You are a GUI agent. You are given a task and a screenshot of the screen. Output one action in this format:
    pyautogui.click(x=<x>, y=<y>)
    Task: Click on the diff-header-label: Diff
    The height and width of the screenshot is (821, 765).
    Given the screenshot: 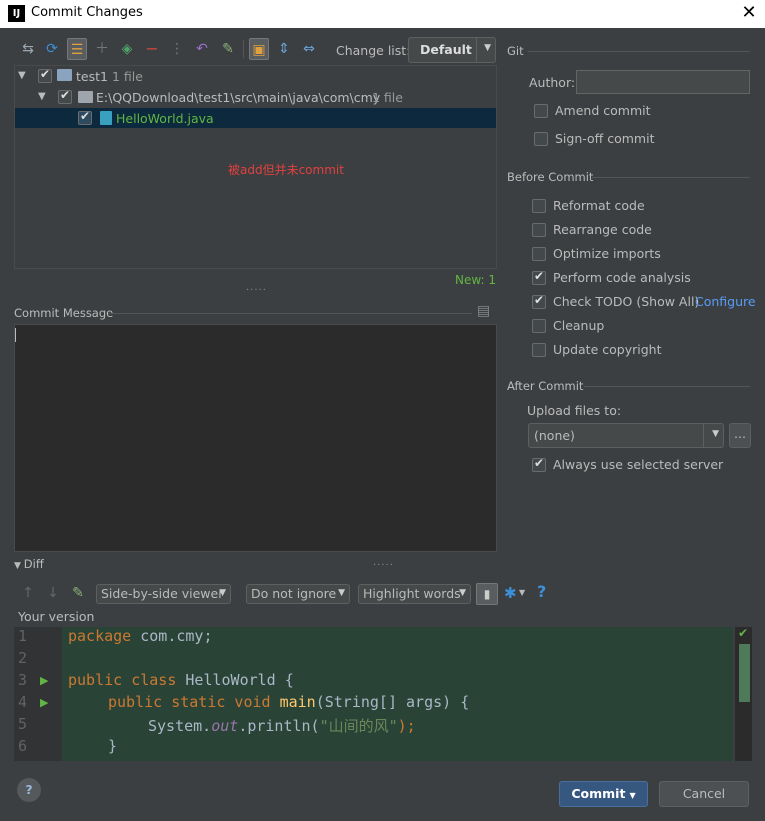 What is the action you would take?
    pyautogui.click(x=33, y=564)
    